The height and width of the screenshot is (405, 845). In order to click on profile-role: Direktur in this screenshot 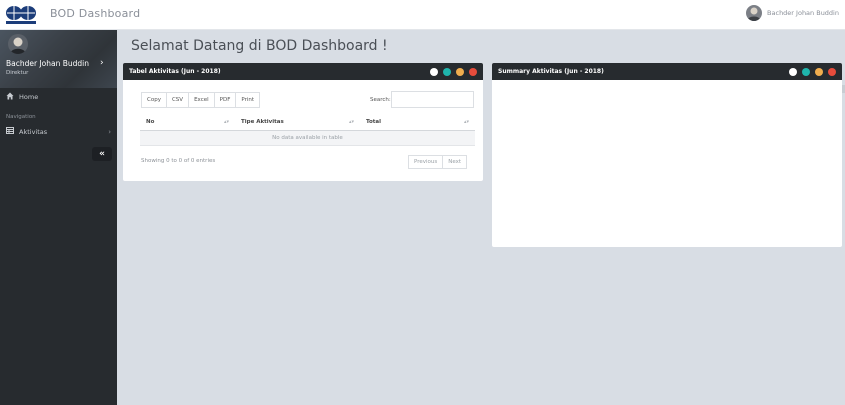, I will do `click(17, 73)`.